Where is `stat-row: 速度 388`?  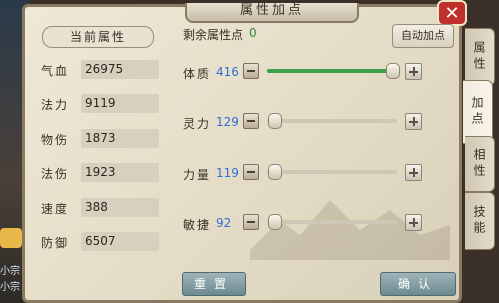
stat-row: 速度 388 is located at coordinates (101, 208).